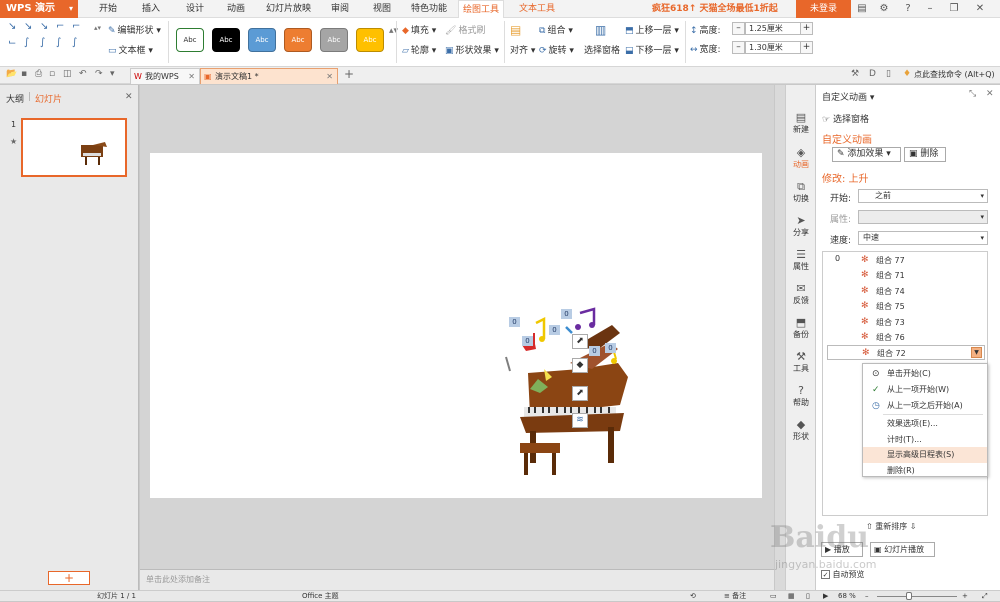  Describe the element at coordinates (855, 74) in the screenshot. I see `tool-icon: ⚒` at that location.